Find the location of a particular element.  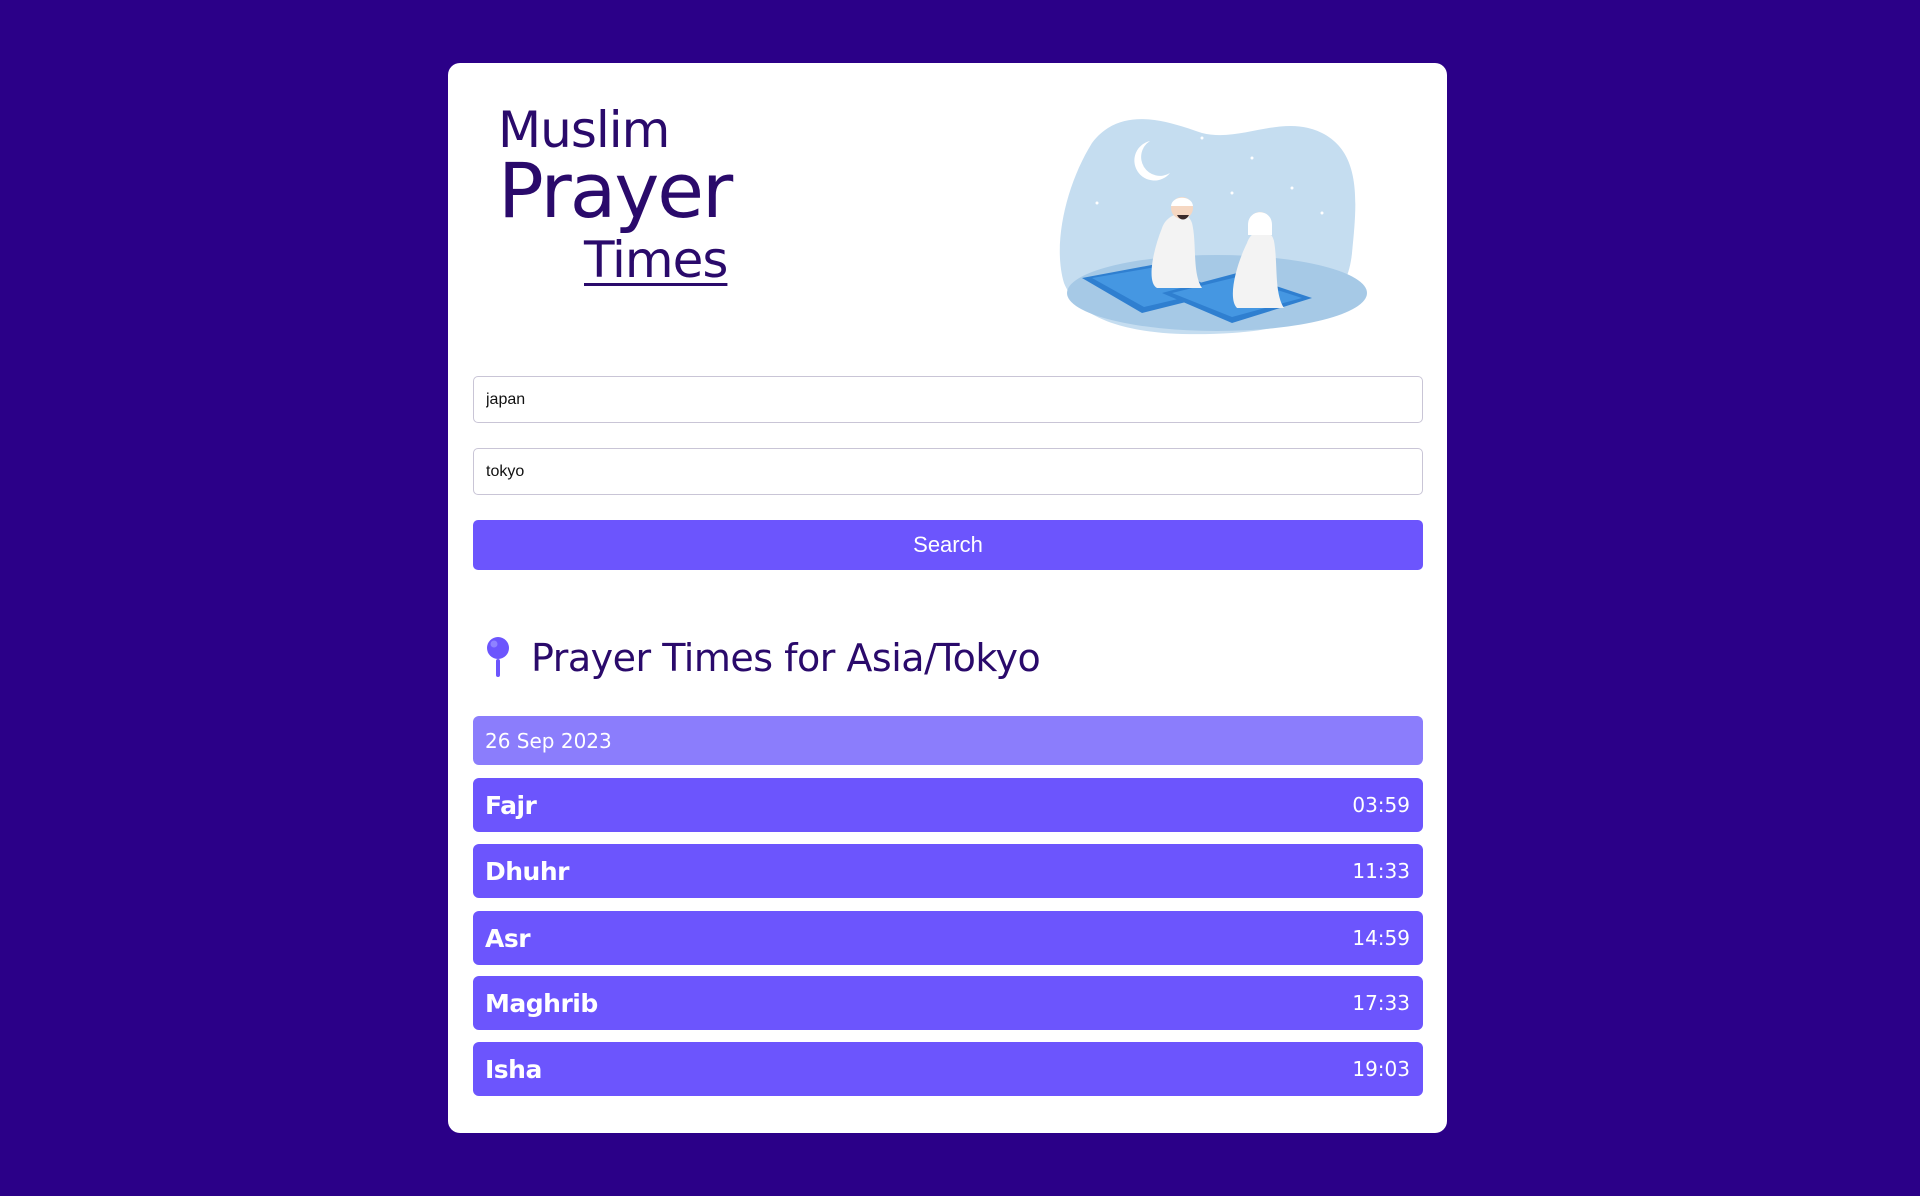

prayer-name: Isha is located at coordinates (513, 1069).